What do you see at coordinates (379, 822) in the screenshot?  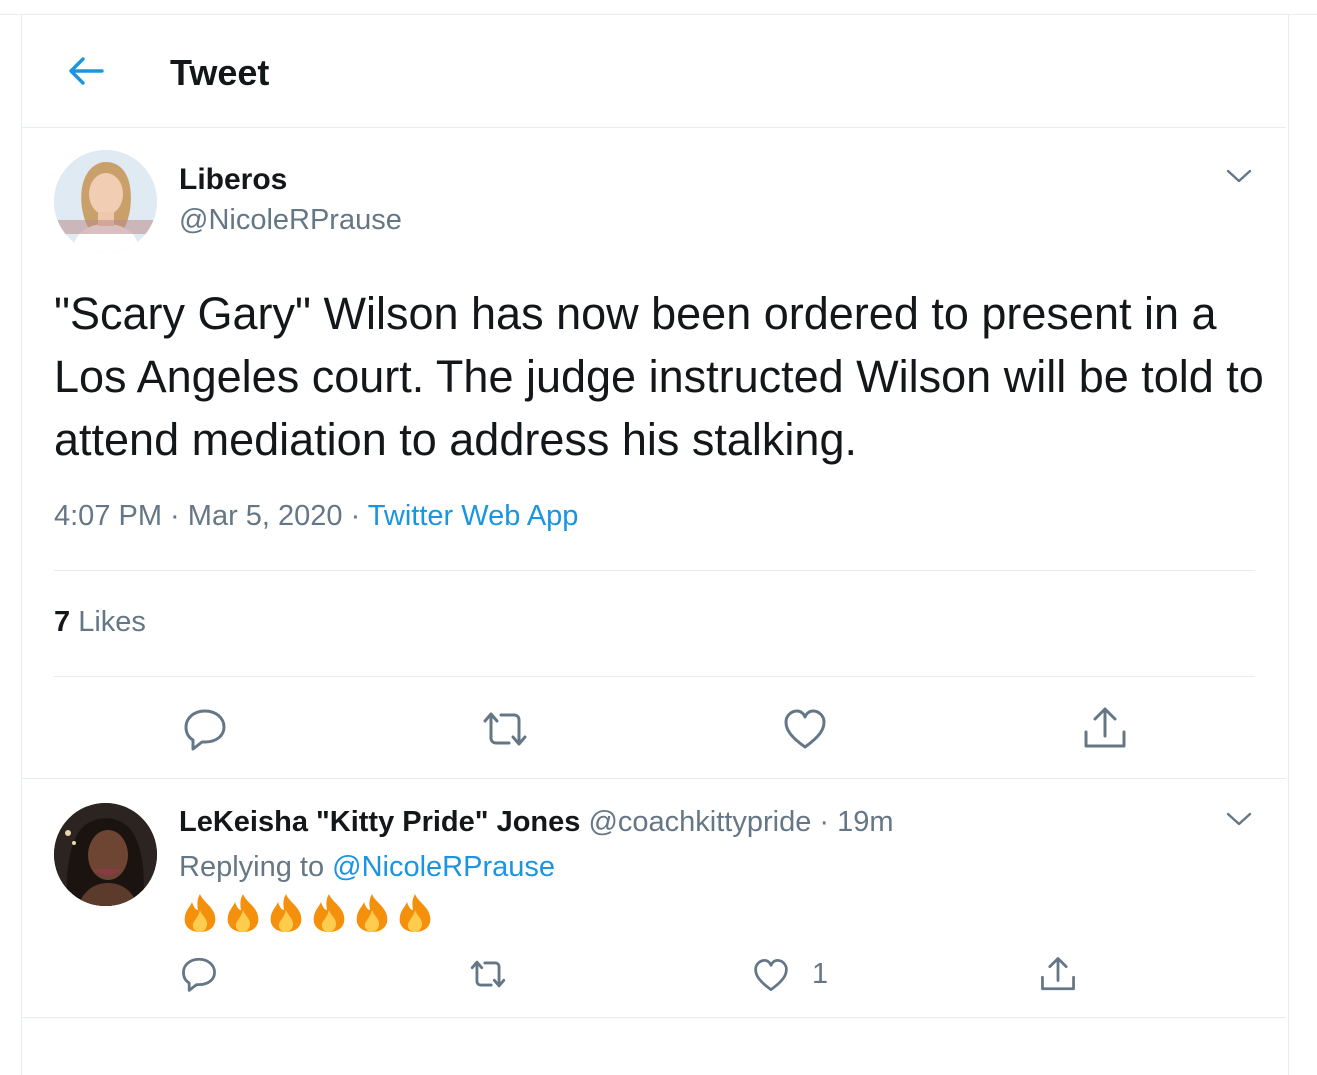 I see `reply-author-name: LeKeisha "Kitty Pride" Jones` at bounding box center [379, 822].